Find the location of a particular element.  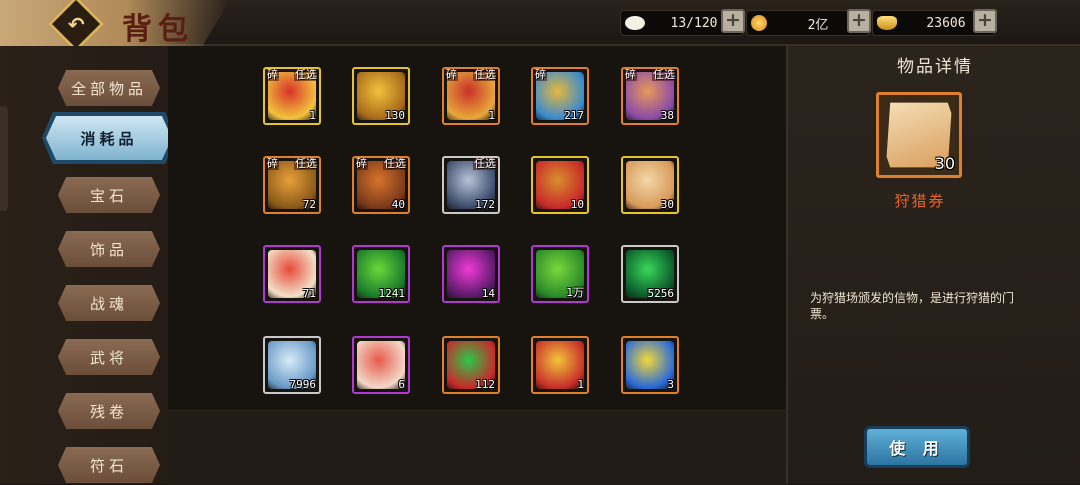

item-count: 130 is located at coordinates (395, 115).